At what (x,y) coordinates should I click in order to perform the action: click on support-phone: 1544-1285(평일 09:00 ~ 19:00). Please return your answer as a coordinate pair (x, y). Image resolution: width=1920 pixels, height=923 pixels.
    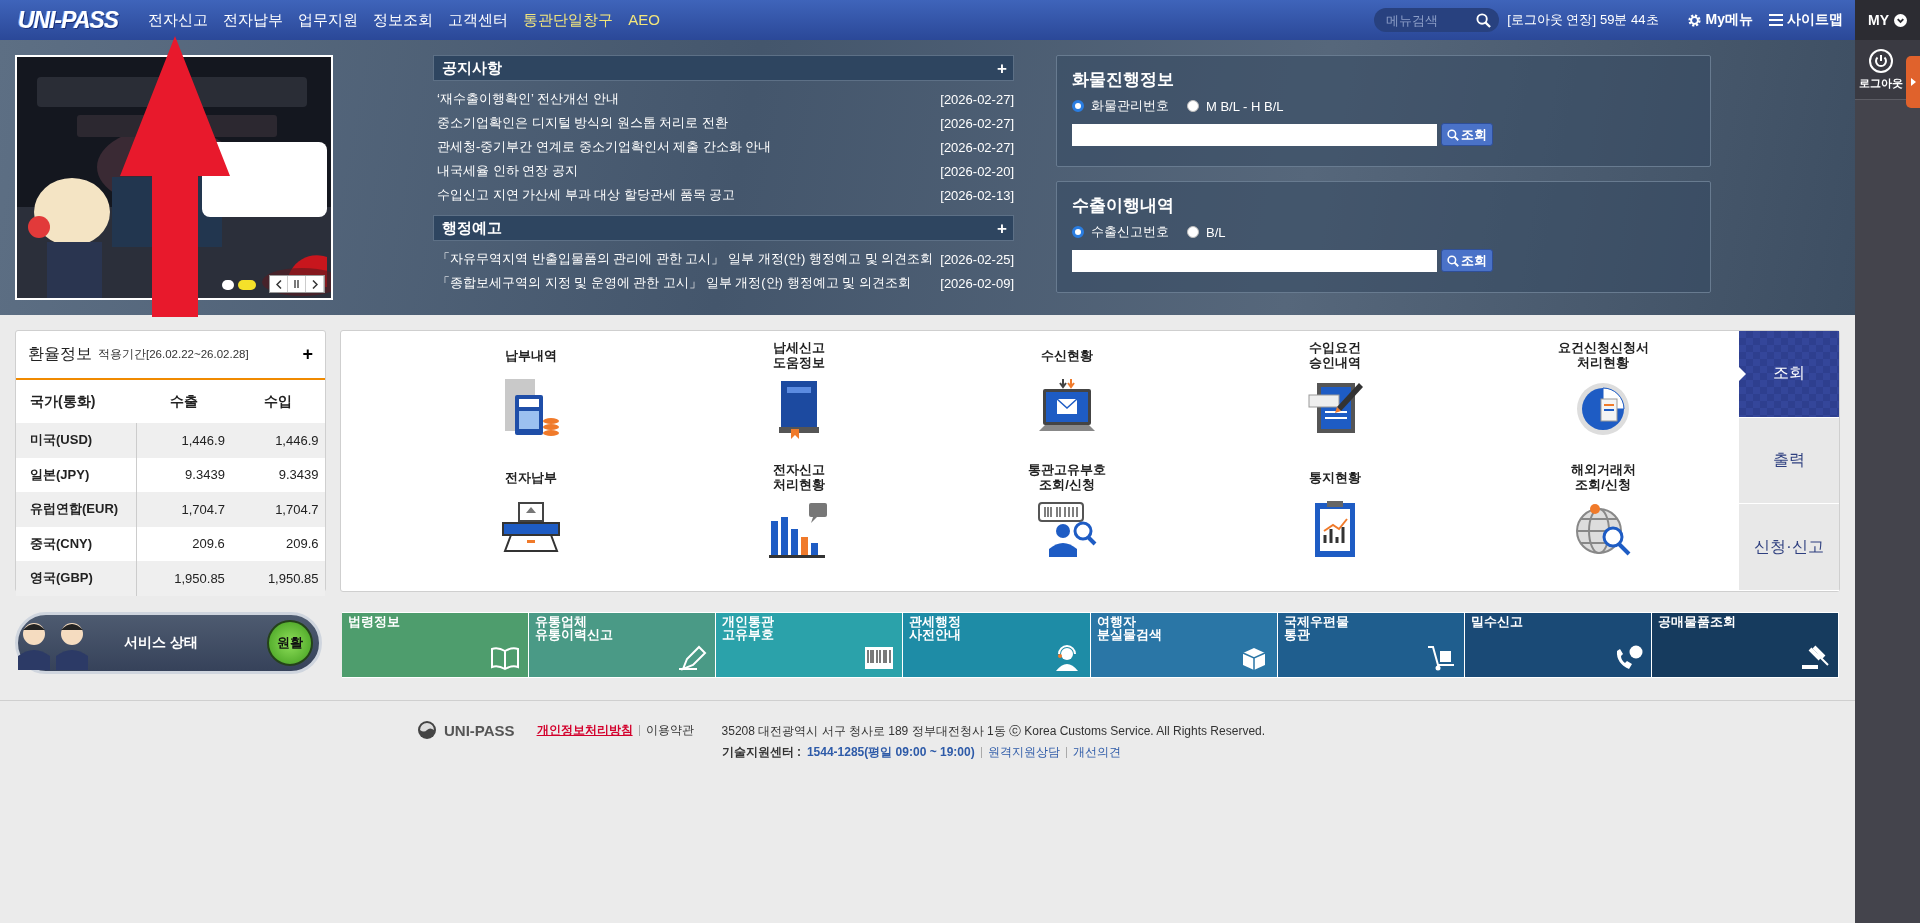
    Looking at the image, I should click on (890, 752).